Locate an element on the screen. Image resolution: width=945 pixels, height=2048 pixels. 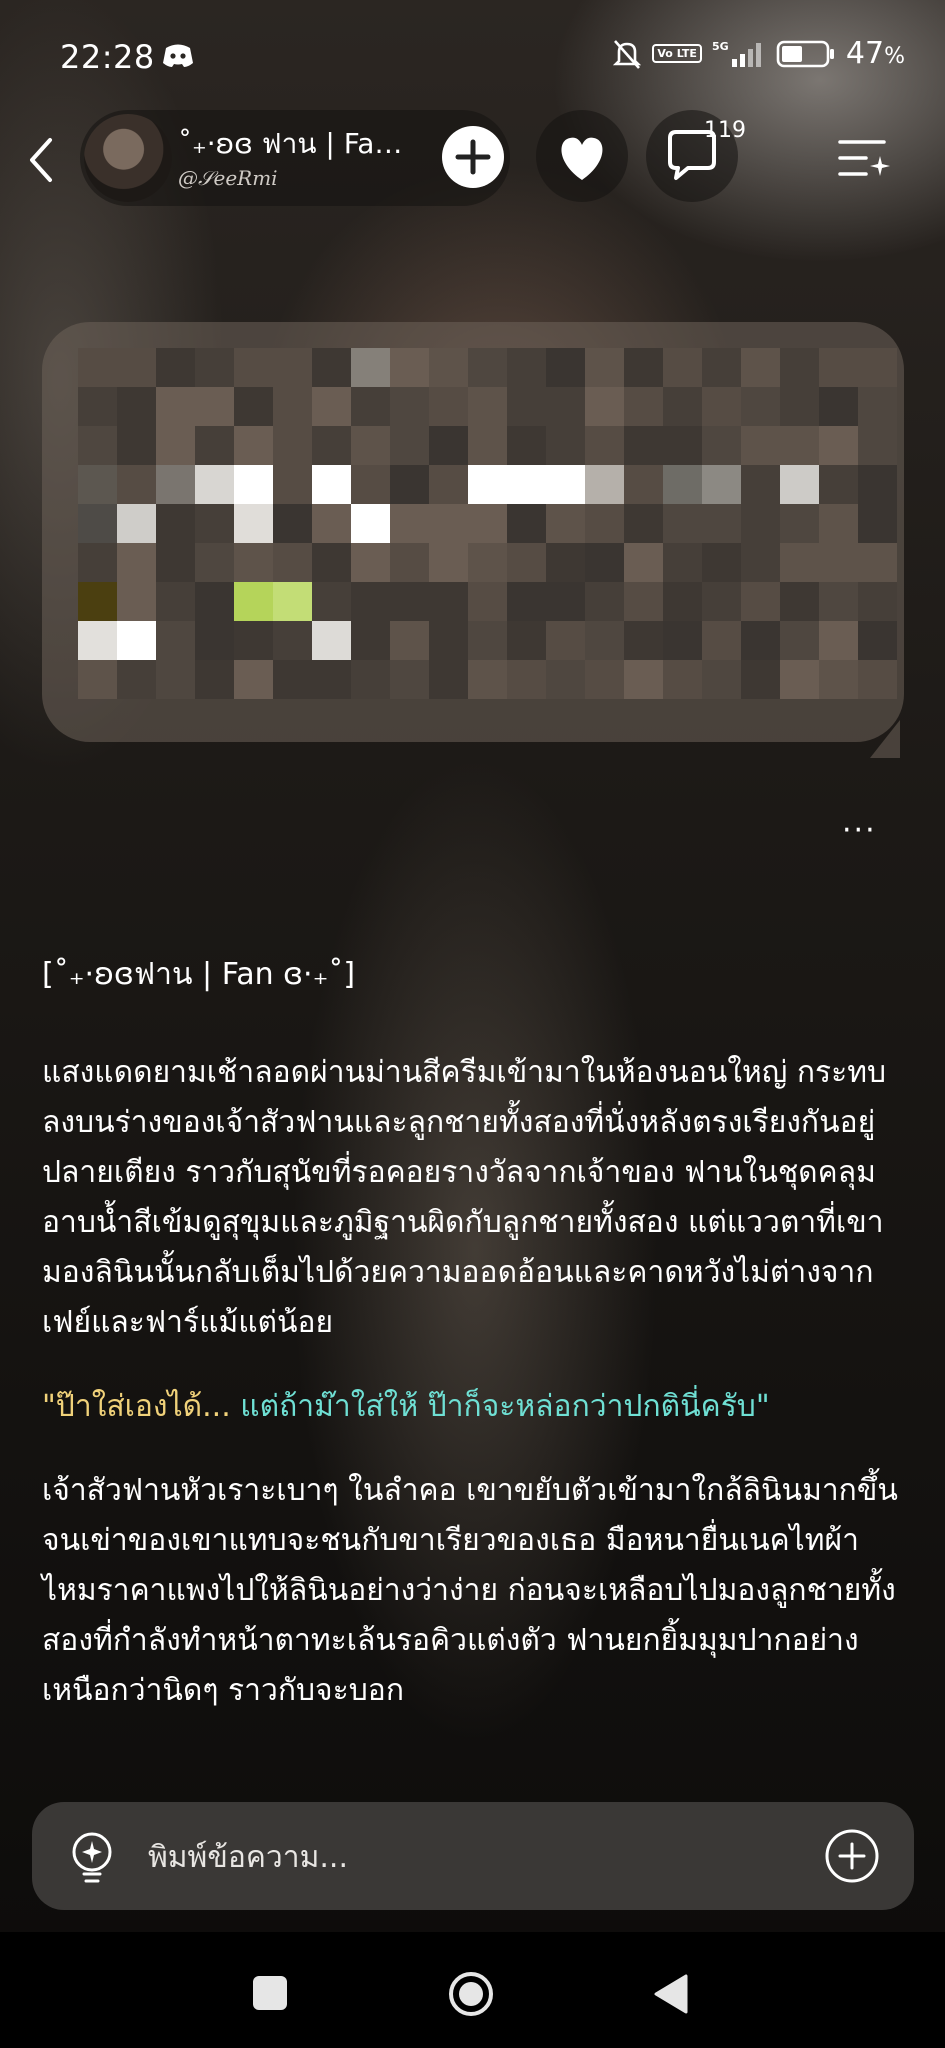
avatar is located at coordinates (128, 158).